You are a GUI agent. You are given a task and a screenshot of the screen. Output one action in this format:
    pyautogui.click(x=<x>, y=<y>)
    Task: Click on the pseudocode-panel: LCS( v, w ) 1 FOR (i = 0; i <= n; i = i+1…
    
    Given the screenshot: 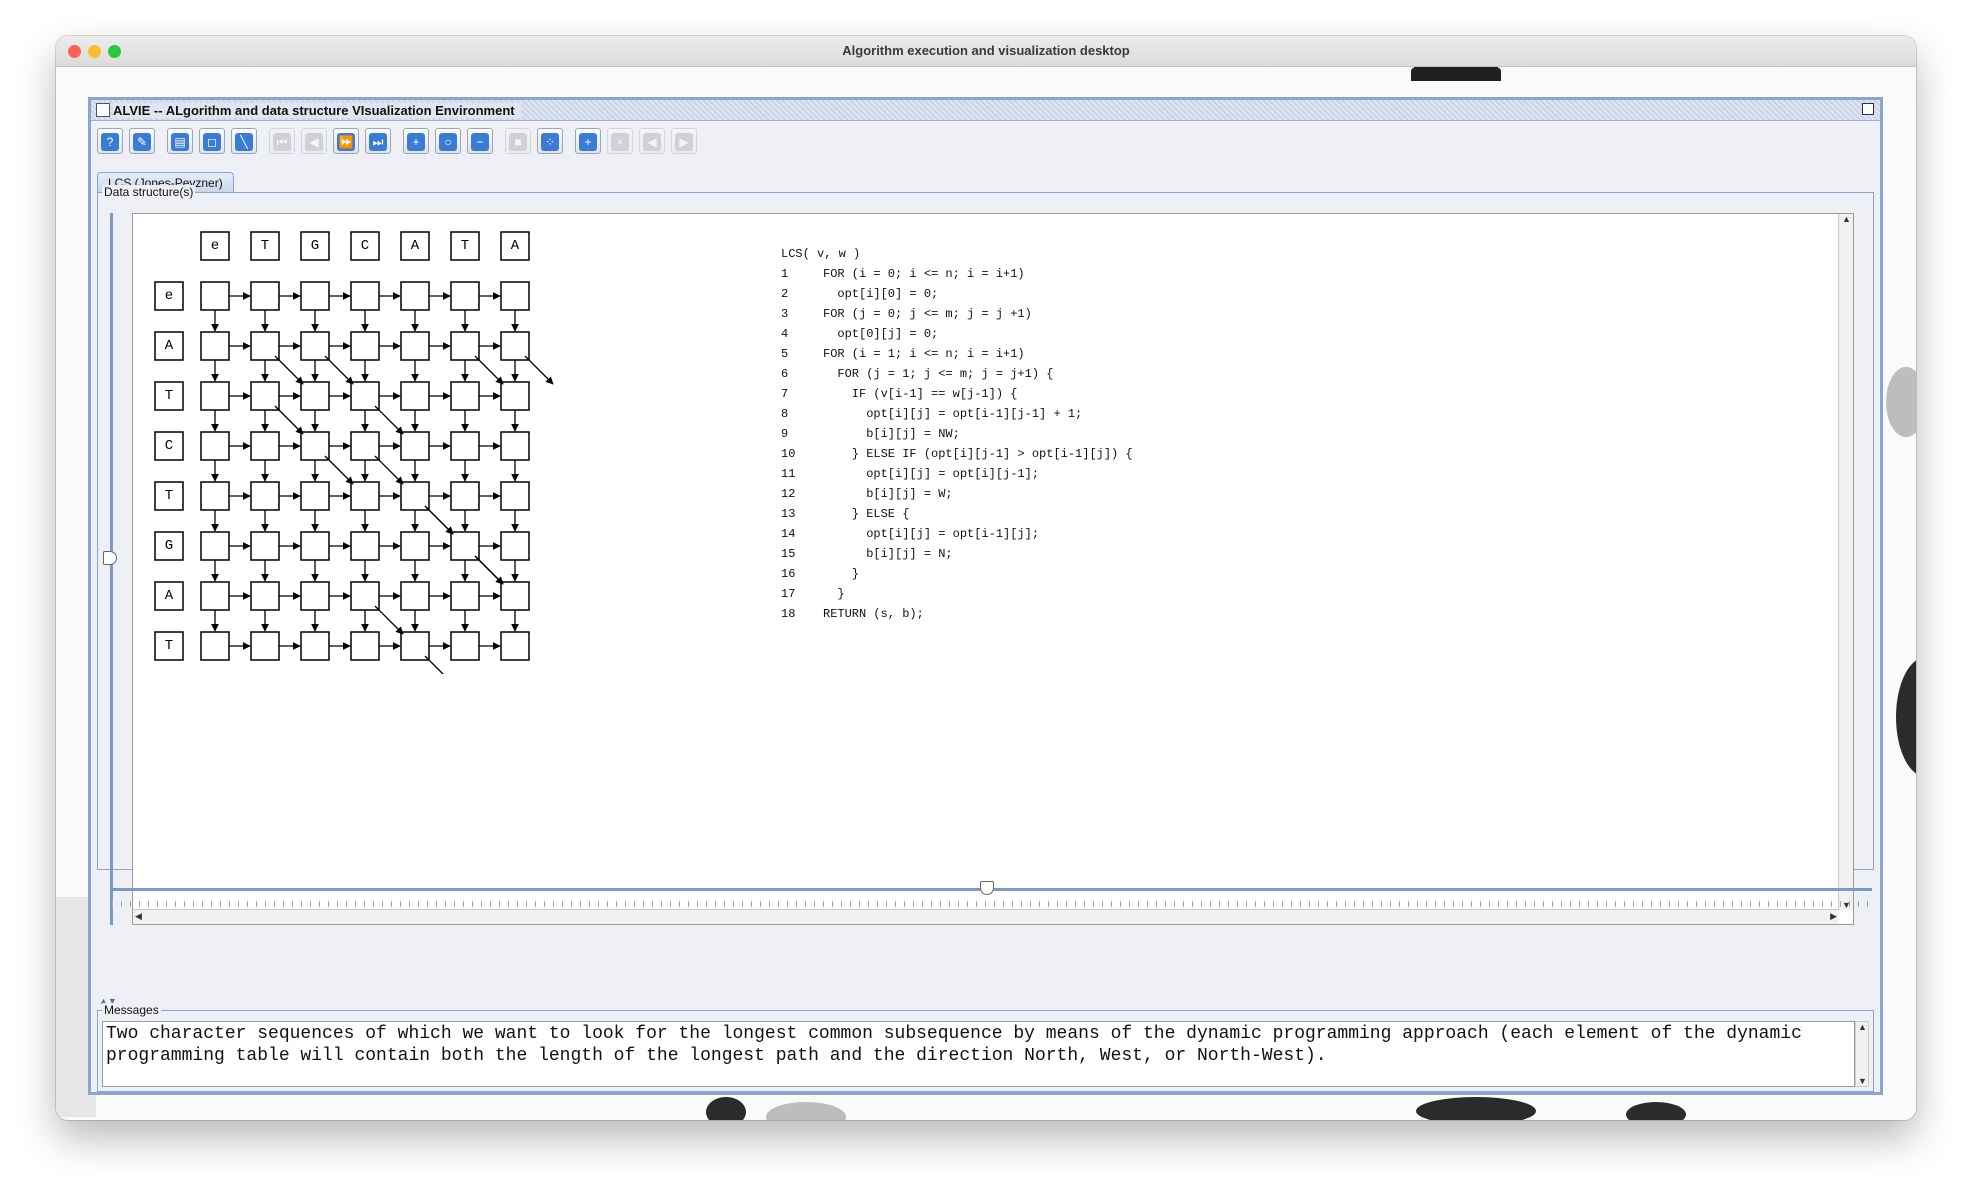 What is the action you would take?
    pyautogui.click(x=957, y=434)
    